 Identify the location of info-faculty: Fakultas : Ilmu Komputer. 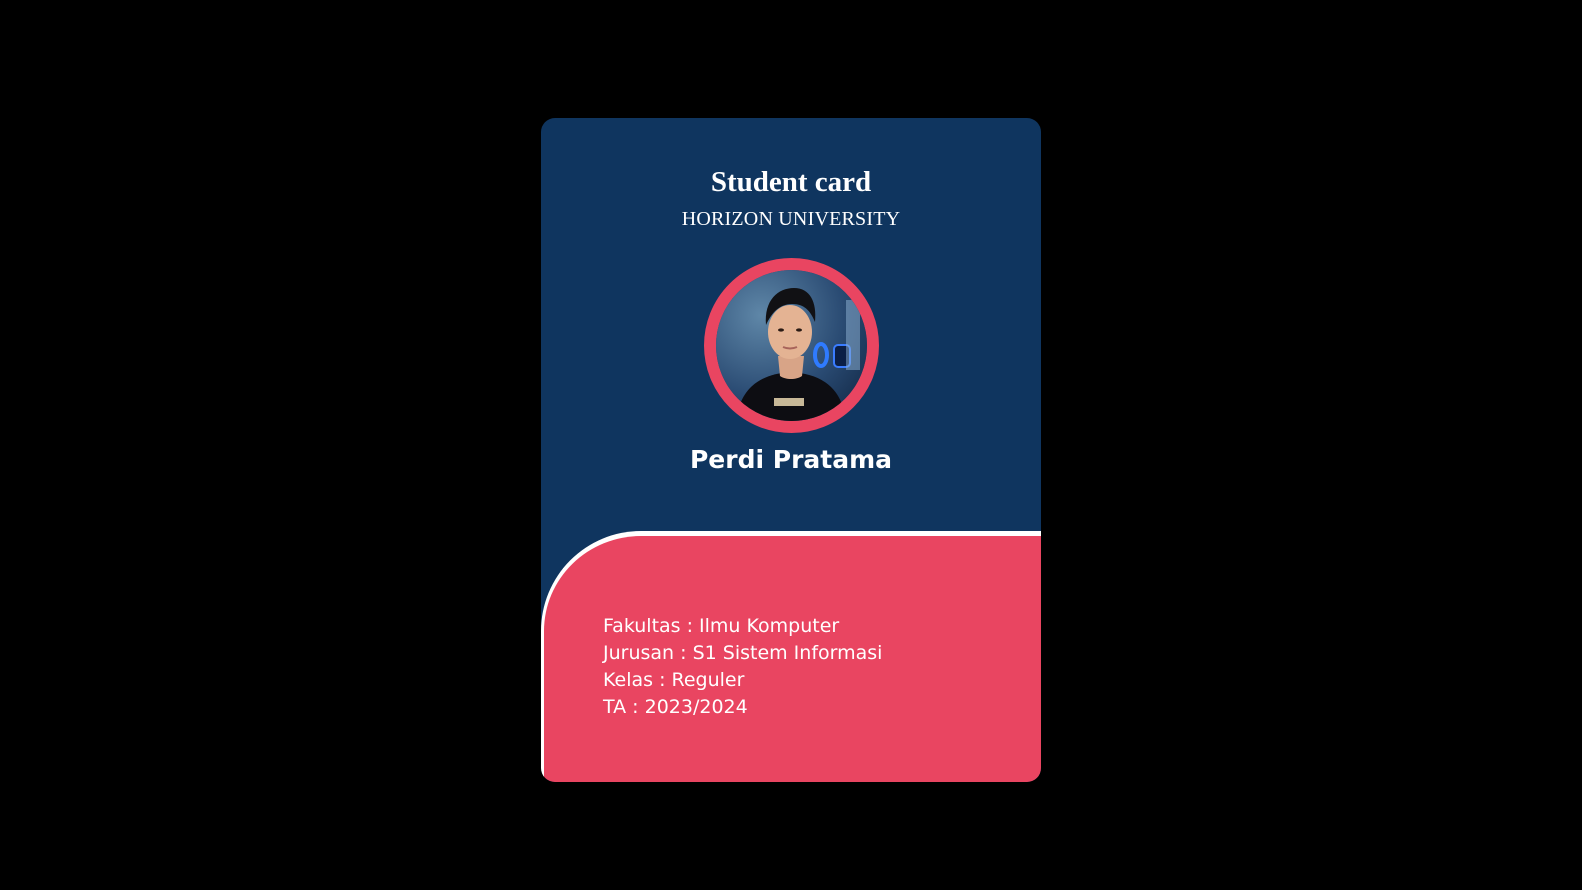
(721, 626).